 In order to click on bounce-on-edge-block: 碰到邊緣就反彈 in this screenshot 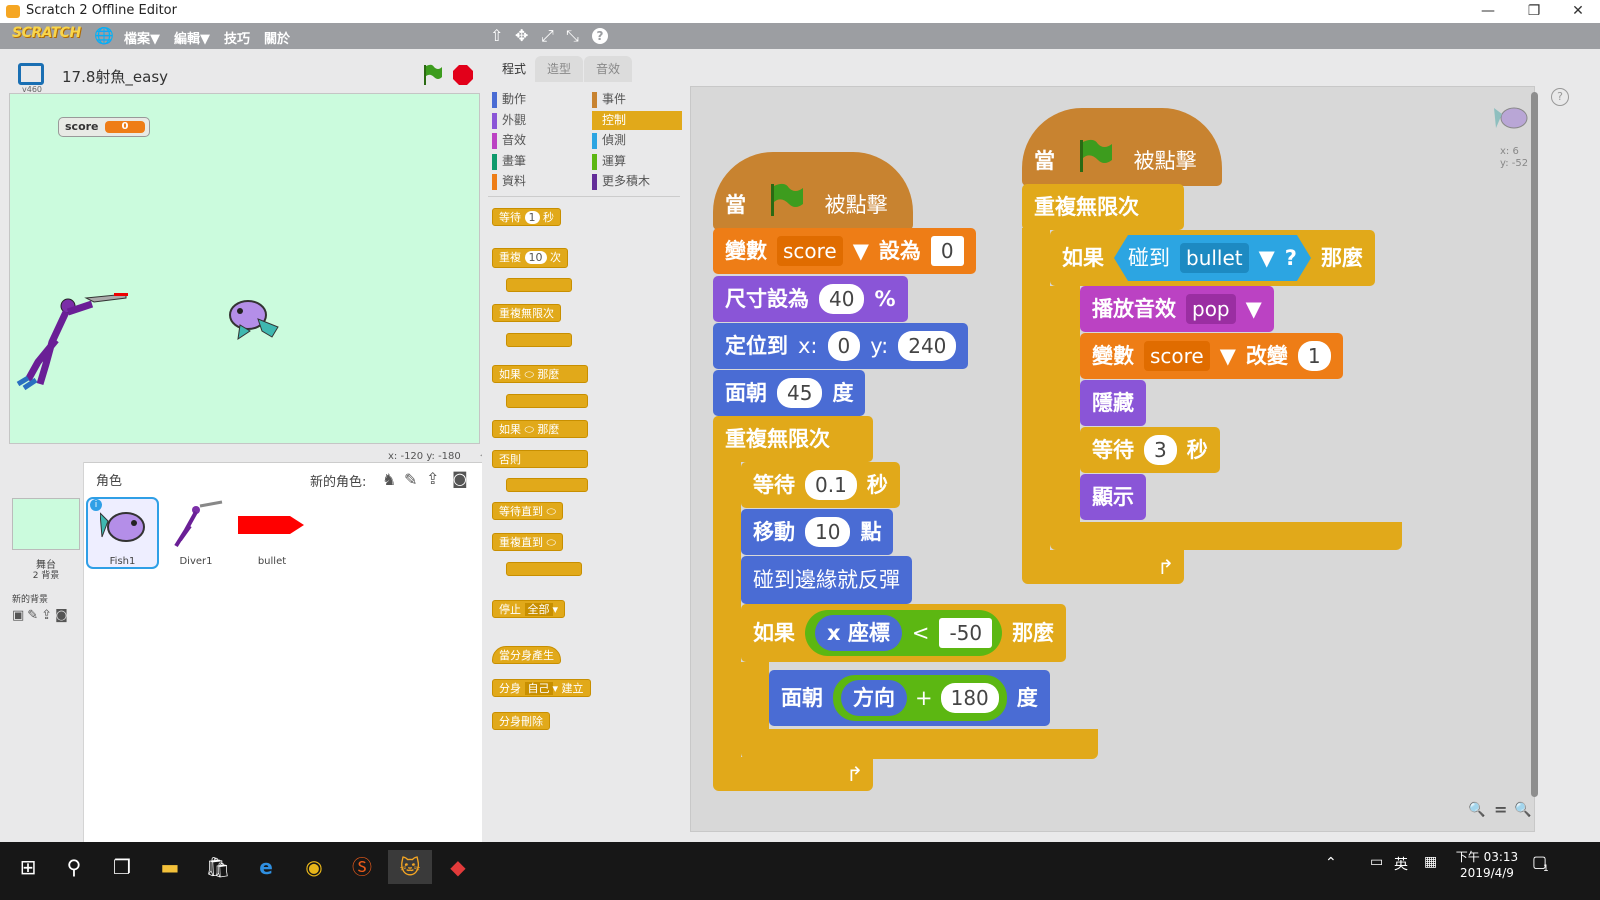, I will do `click(826, 580)`.